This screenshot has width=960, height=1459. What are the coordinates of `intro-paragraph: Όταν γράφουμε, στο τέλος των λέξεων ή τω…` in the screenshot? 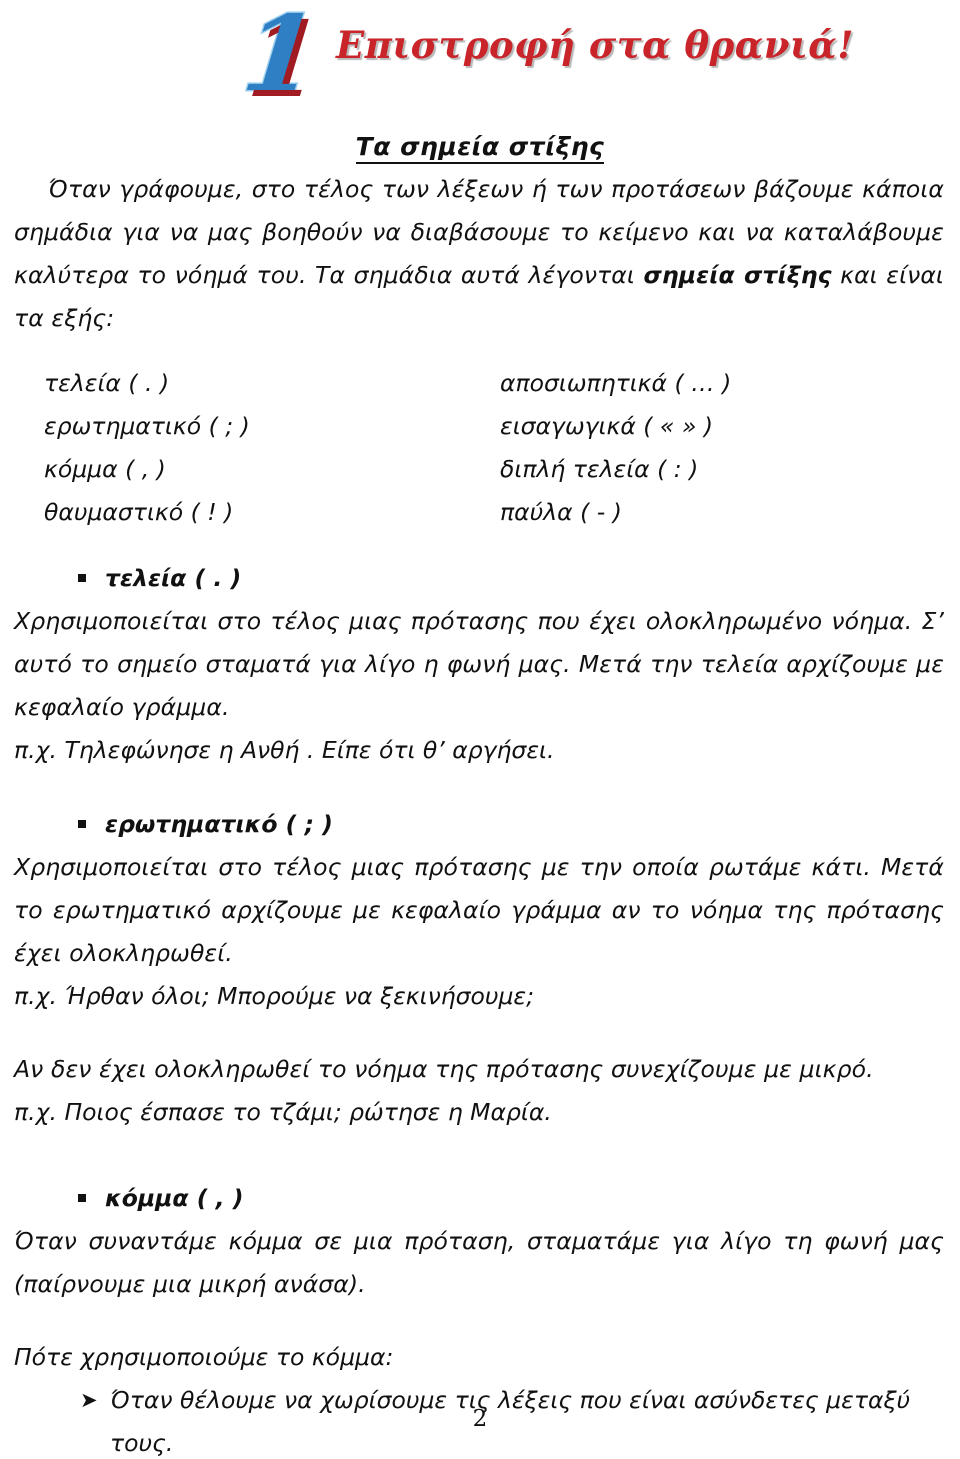 It's located at (480, 254).